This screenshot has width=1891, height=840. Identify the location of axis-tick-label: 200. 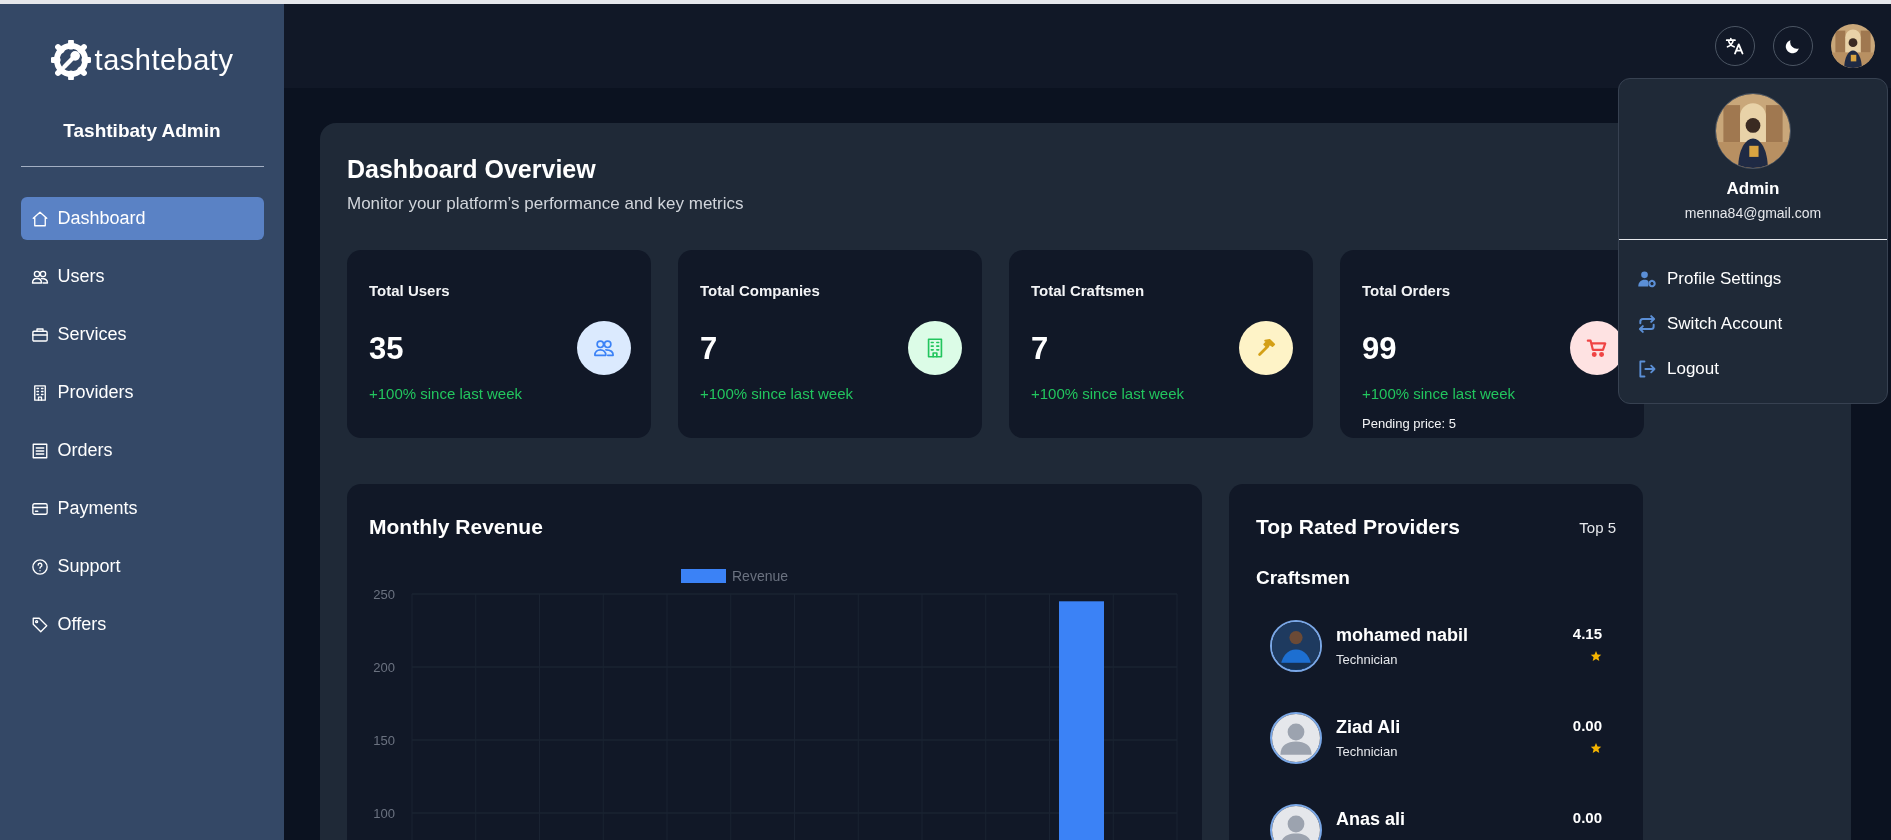
(384, 667).